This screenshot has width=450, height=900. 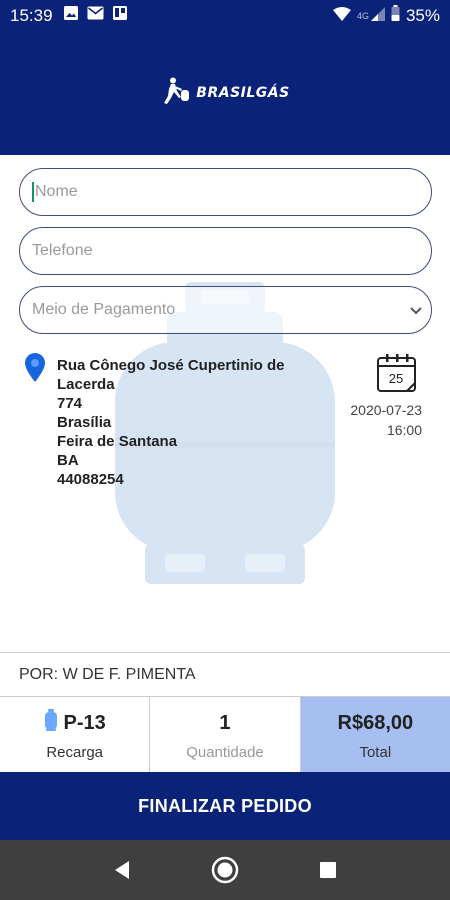 What do you see at coordinates (386, 410) in the screenshot?
I see `delivery-date: 2020-07-23` at bounding box center [386, 410].